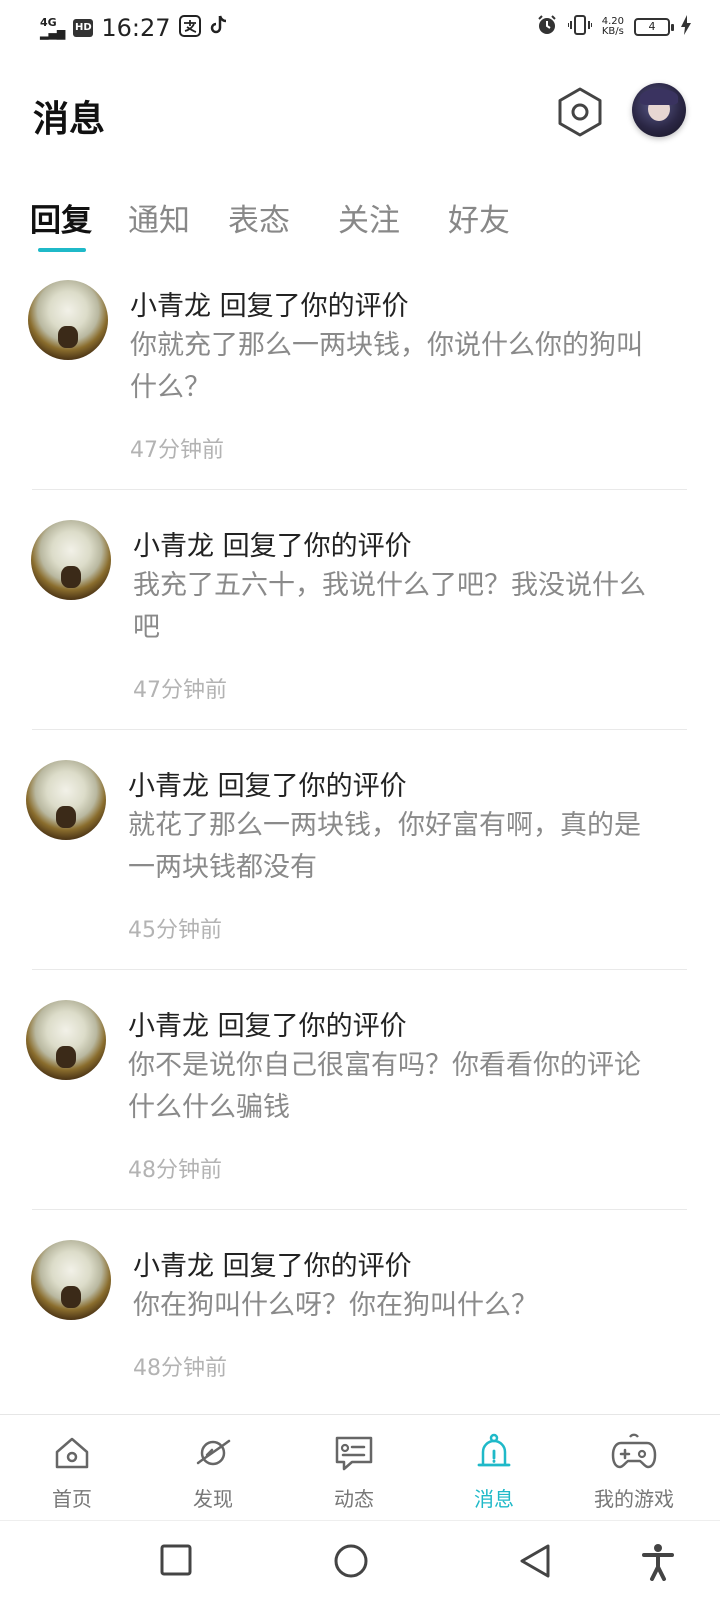  Describe the element at coordinates (72, 1499) in the screenshot. I see `nav-home-label: 首页` at that location.